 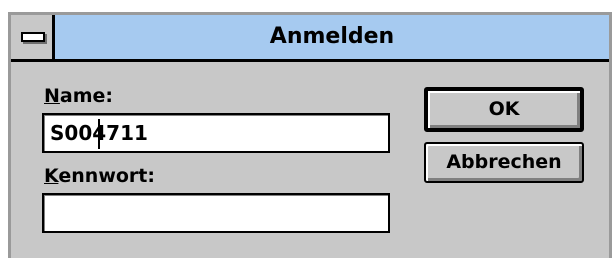 I want to click on system-menu-button, so click(x=33, y=37).